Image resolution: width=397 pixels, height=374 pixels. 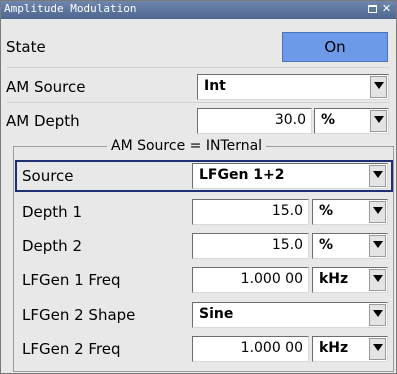 What do you see at coordinates (26, 47) in the screenshot?
I see `state-label: State` at bounding box center [26, 47].